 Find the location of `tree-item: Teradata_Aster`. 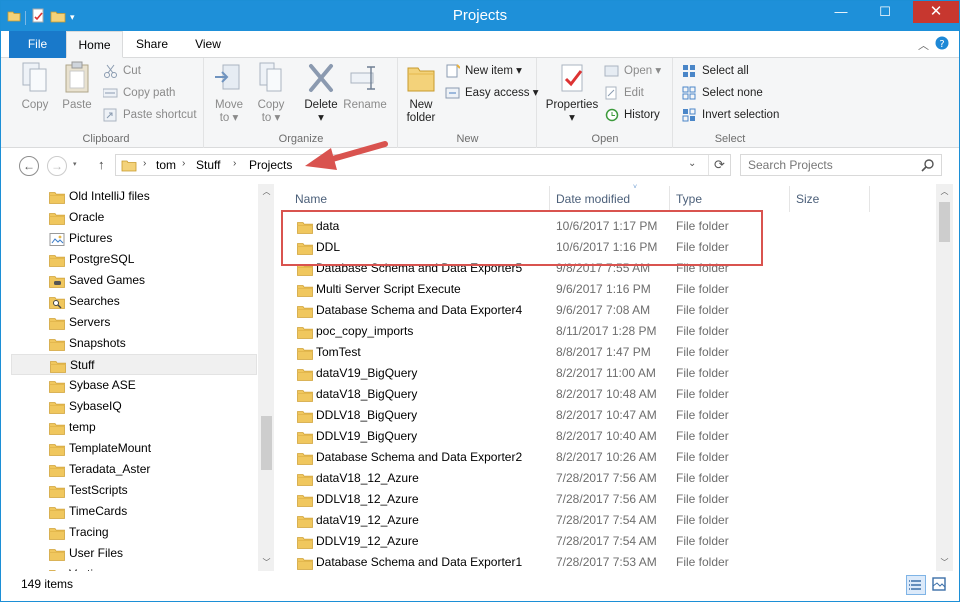

tree-item: Teradata_Aster is located at coordinates (134, 469).